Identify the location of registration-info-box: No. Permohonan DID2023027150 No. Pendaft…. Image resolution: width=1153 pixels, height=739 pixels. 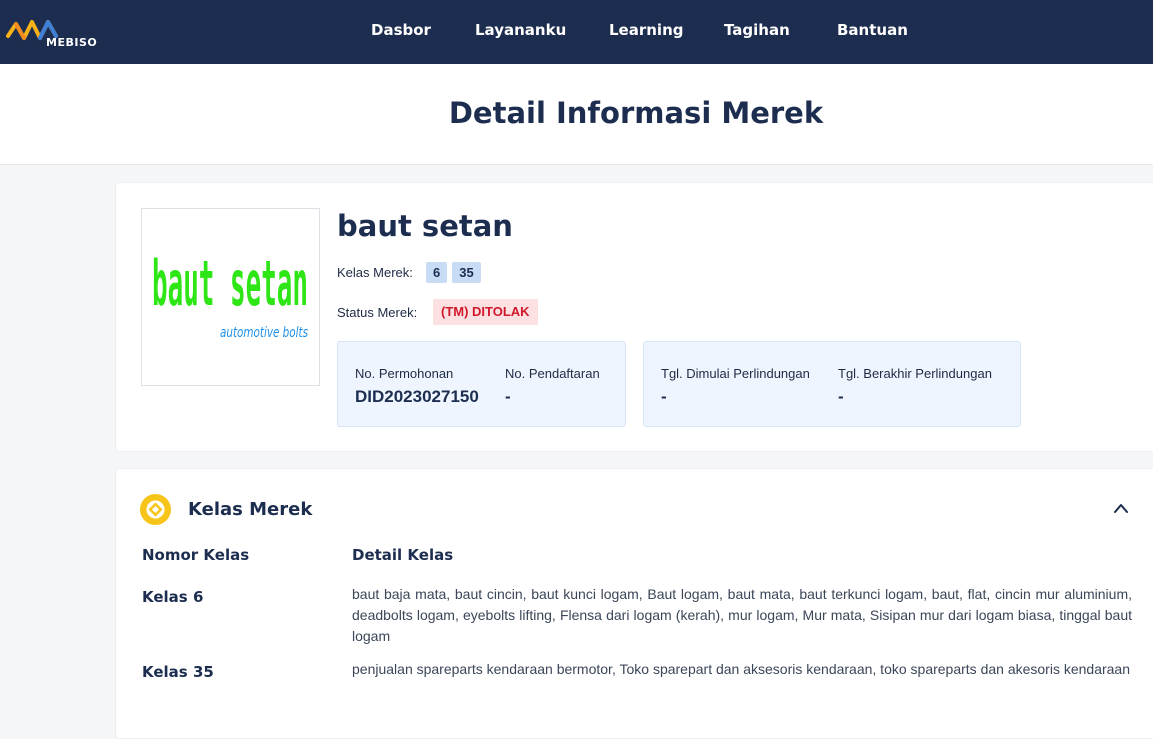
(481, 384).